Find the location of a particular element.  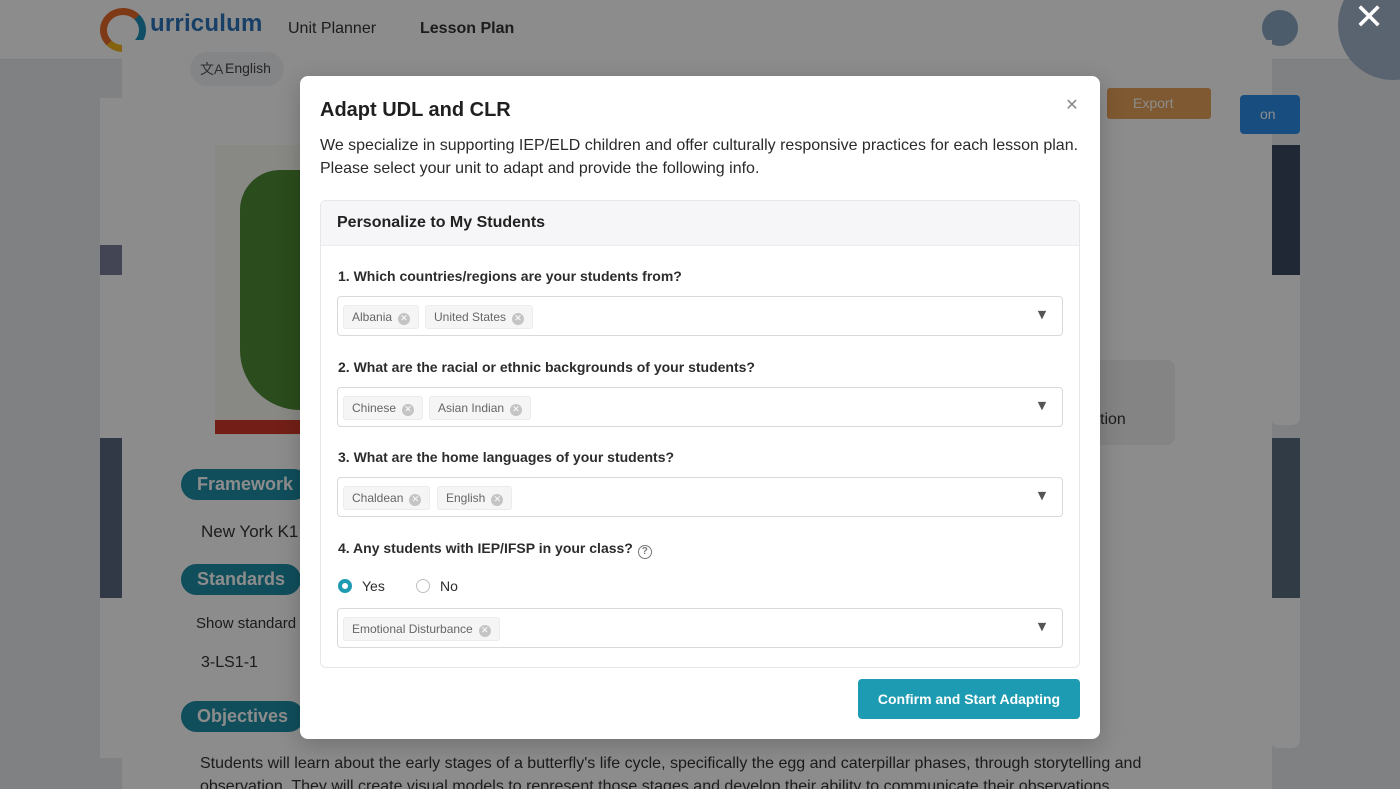

tag-albania: Albania ✕ is located at coordinates (381, 317).